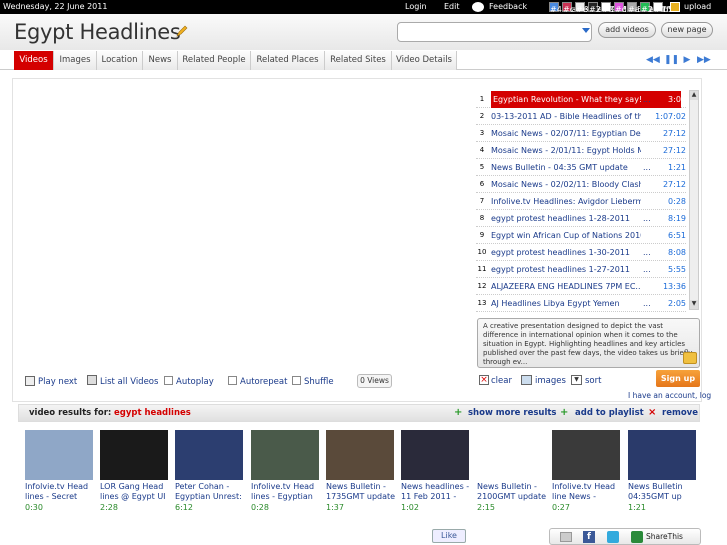 This screenshot has width=727, height=545. I want to click on scroll-down-icon: ▼, so click(694, 304).